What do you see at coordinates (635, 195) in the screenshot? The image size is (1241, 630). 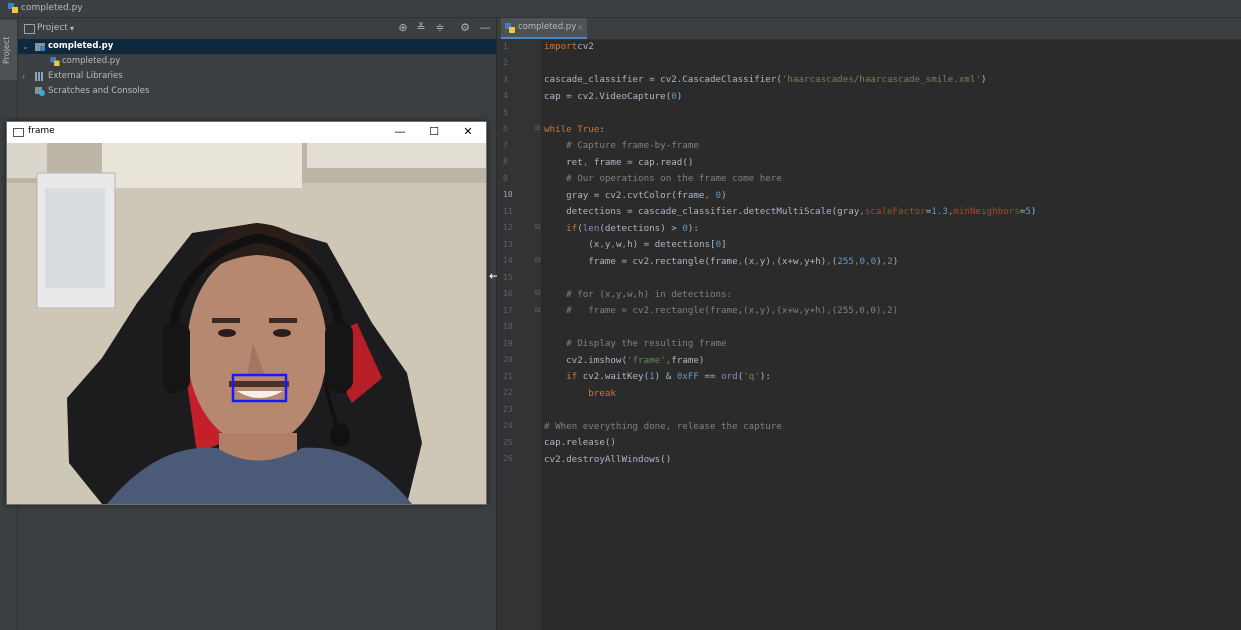 I see `code-line: gray = cv2.cvtColor(frame, 0)` at bounding box center [635, 195].